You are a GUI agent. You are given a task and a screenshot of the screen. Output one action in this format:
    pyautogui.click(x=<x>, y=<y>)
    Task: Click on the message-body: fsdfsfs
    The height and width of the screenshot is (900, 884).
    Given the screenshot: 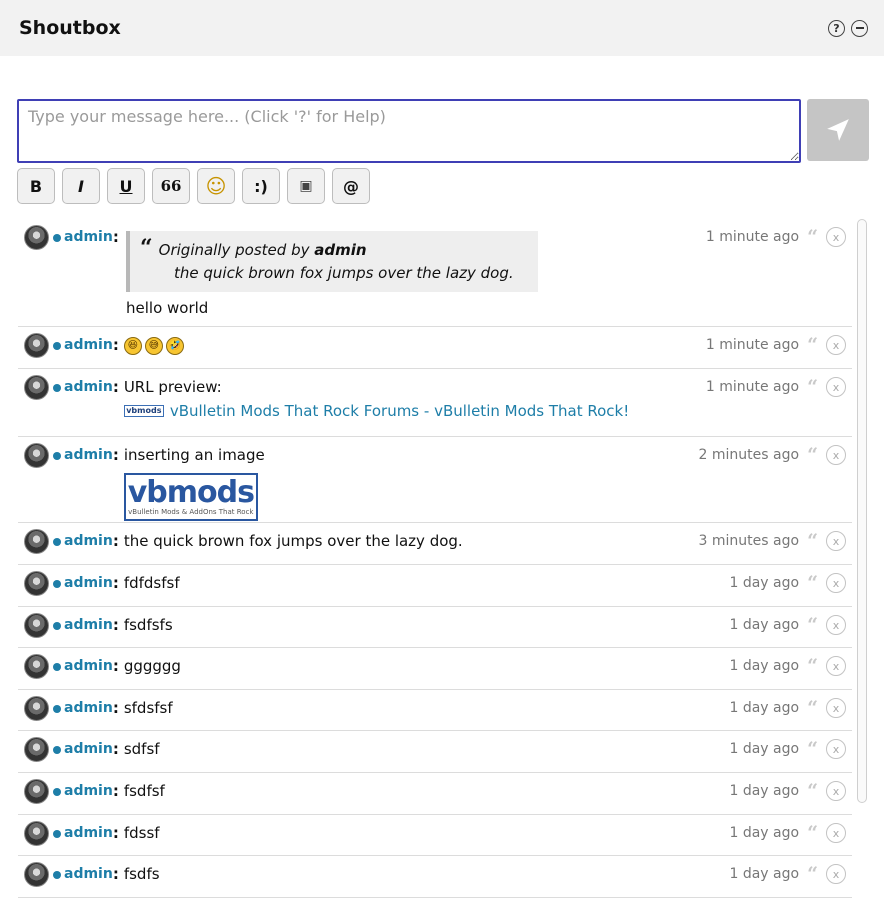 What is the action you would take?
    pyautogui.click(x=148, y=625)
    